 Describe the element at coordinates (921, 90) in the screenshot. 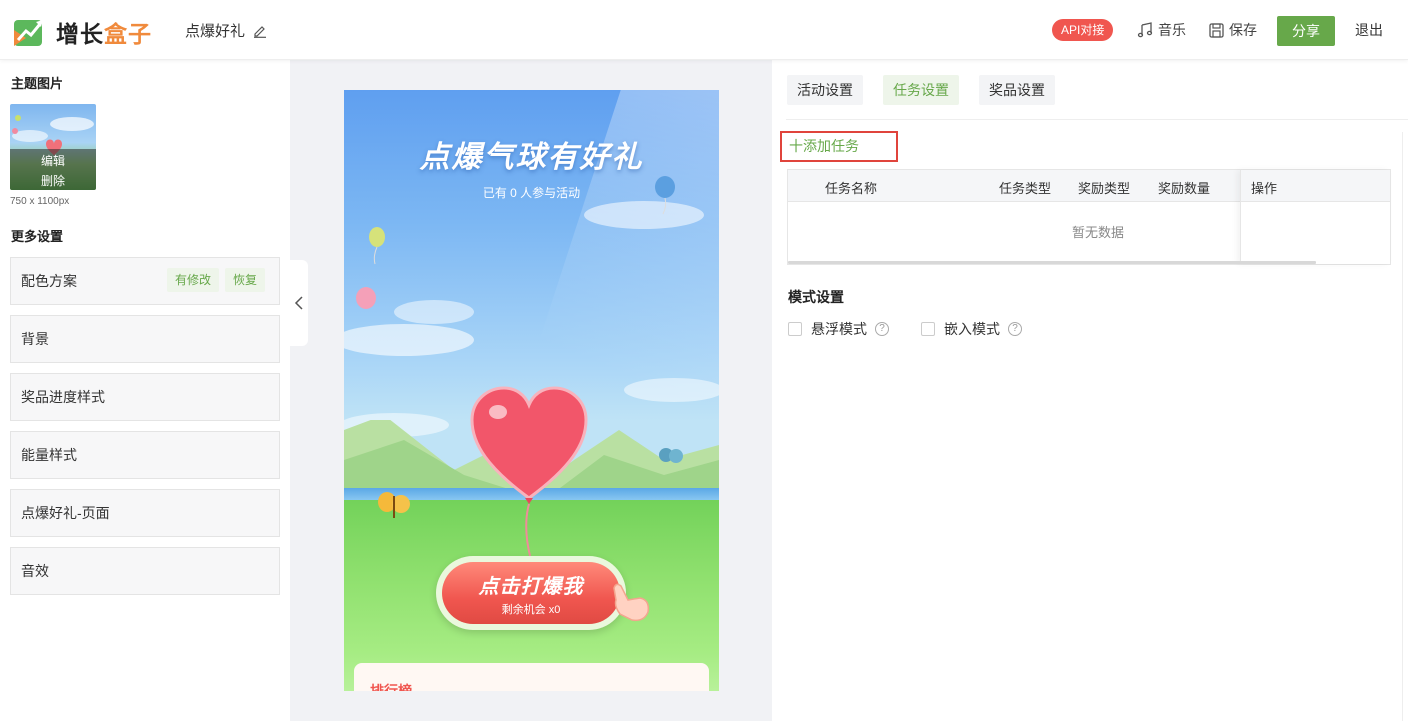

I see `tab-task-settings: 任务设置` at that location.